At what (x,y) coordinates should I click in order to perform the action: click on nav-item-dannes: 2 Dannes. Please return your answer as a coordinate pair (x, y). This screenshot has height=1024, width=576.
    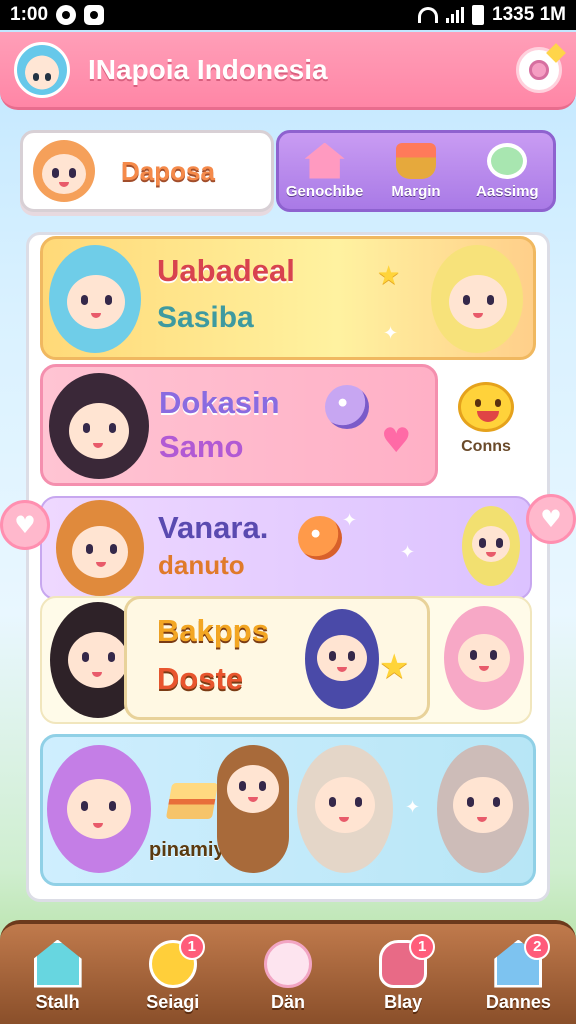
    Looking at the image, I should click on (518, 973).